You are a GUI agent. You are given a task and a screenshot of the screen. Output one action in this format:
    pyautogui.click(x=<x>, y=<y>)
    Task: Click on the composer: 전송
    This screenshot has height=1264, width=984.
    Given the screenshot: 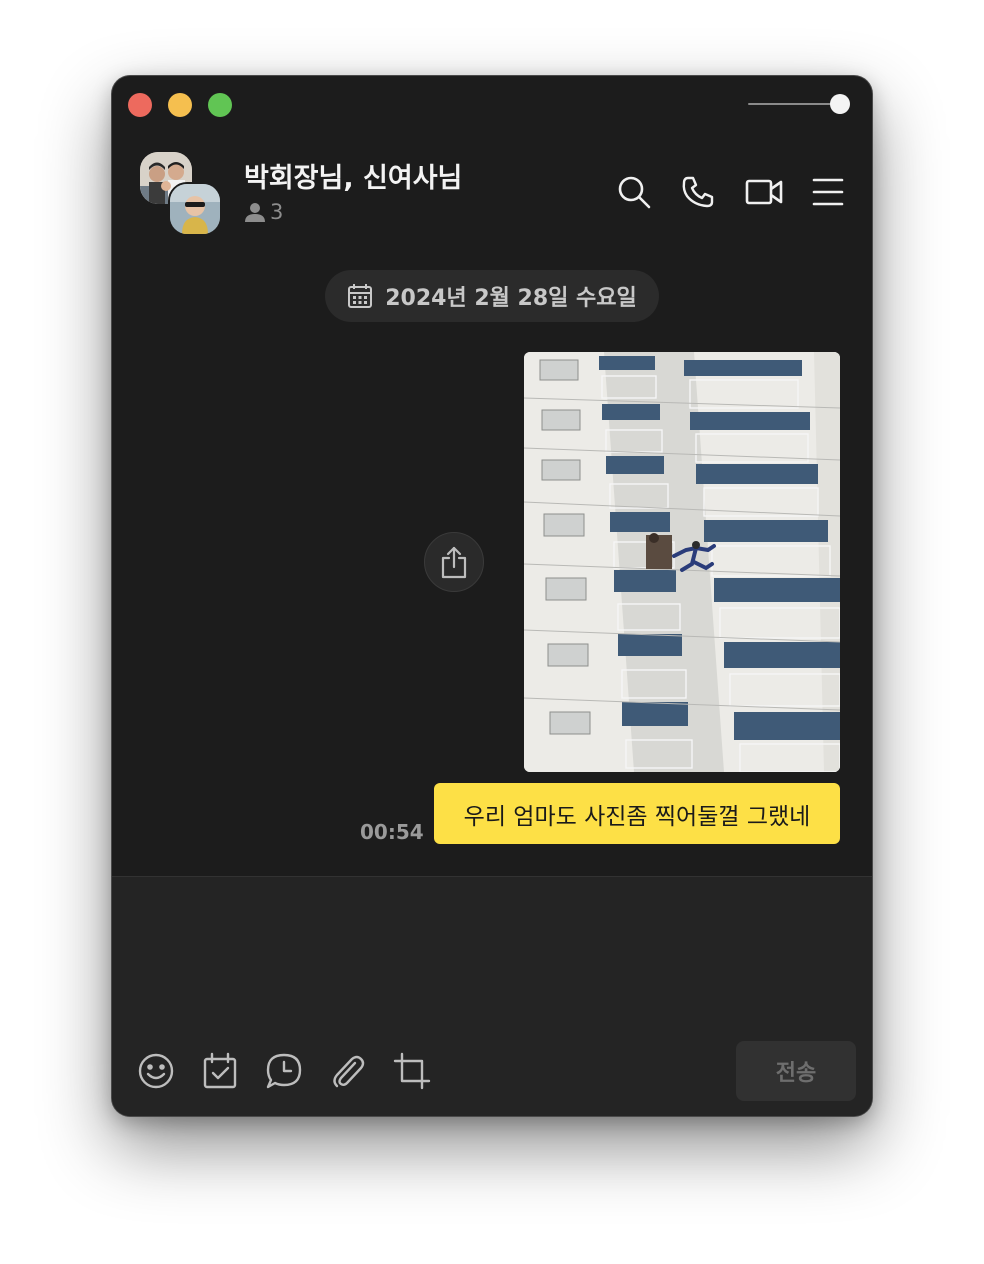 What is the action you would take?
    pyautogui.click(x=492, y=996)
    